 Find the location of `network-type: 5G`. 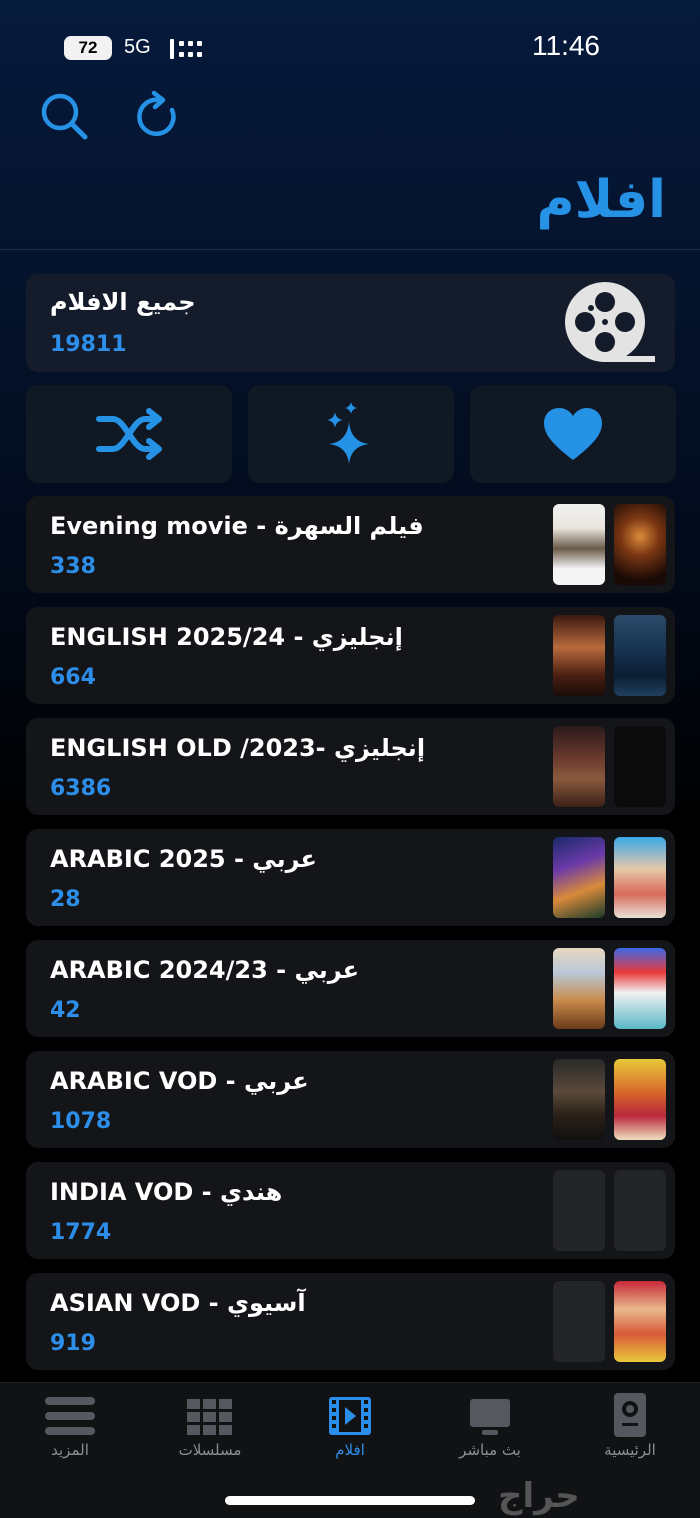

network-type: 5G is located at coordinates (137, 47).